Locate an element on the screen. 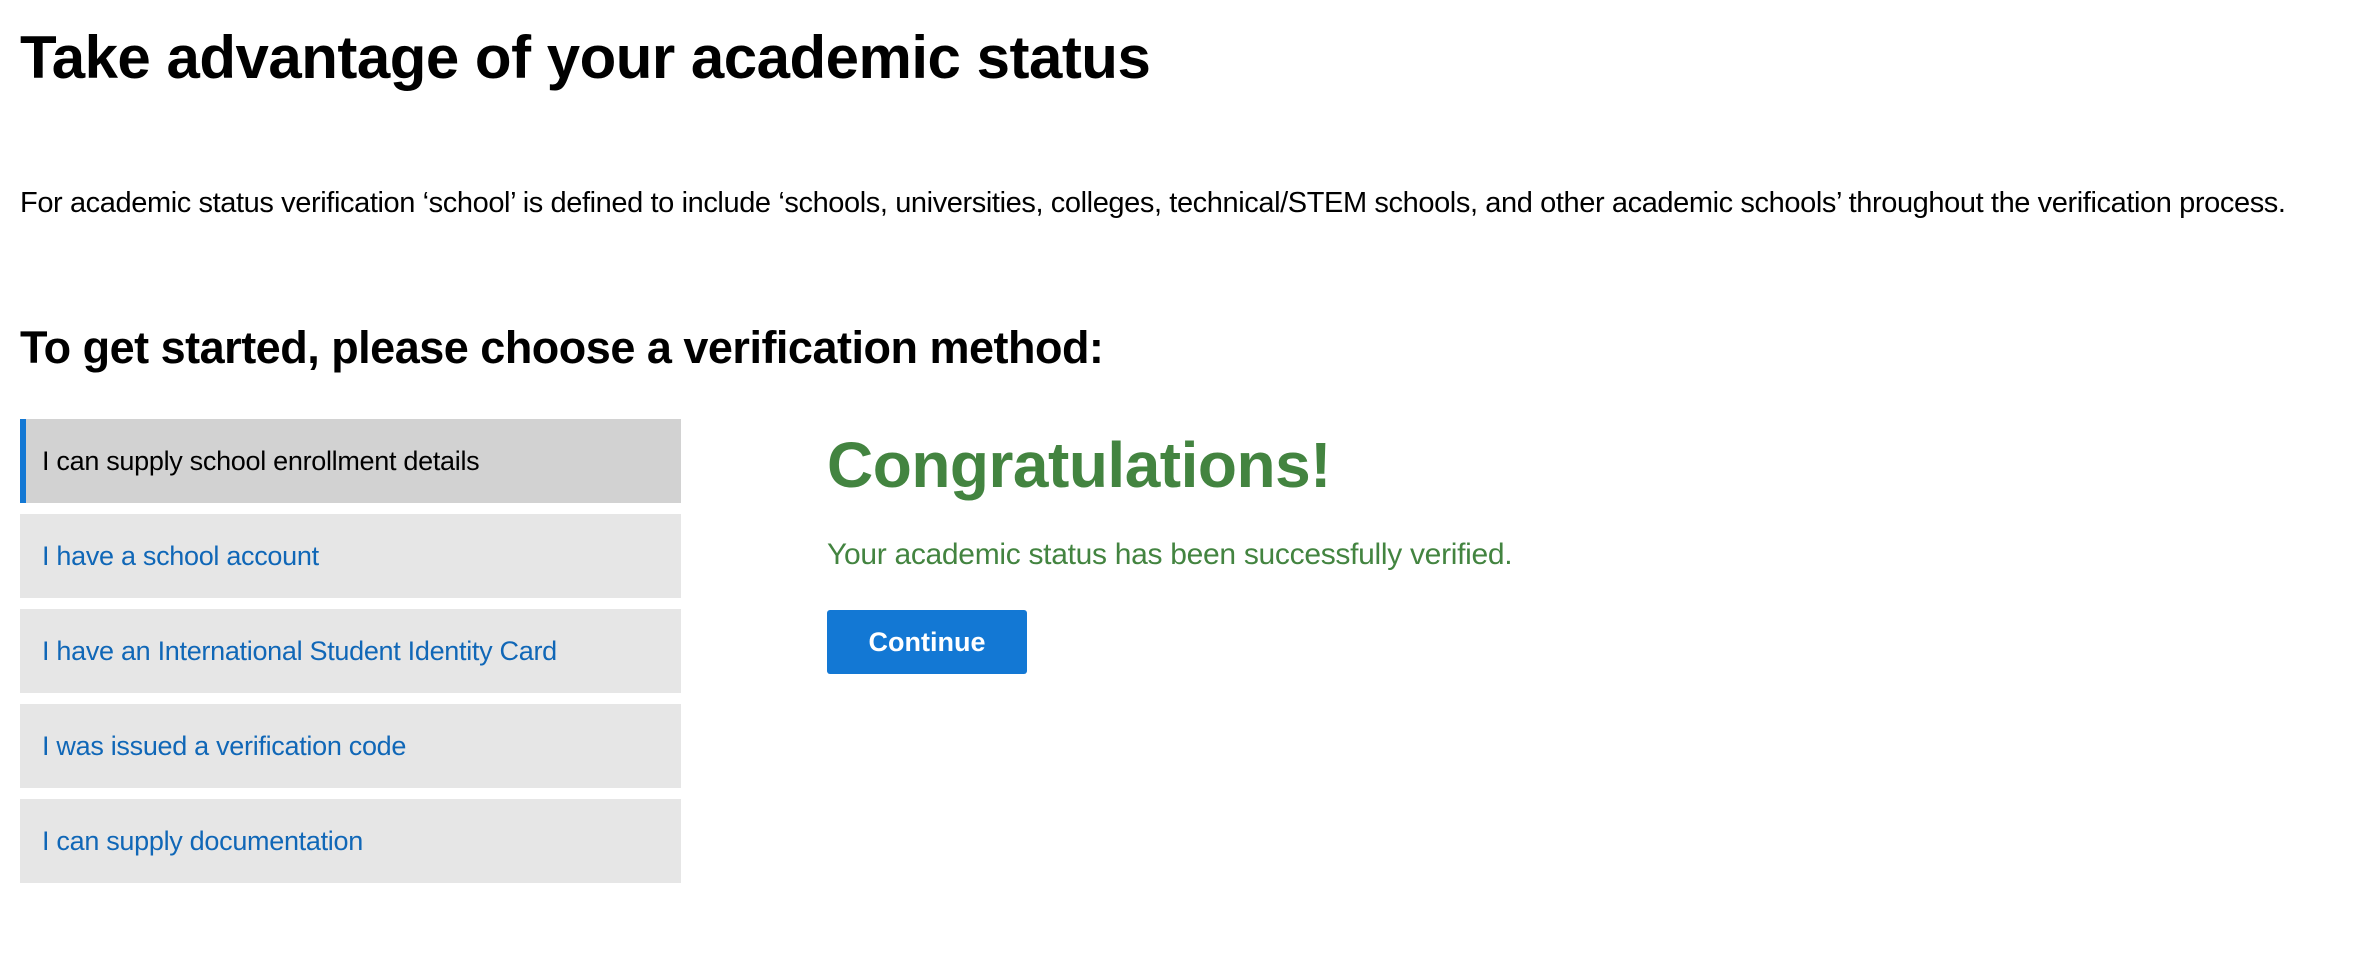  method-label: I have a school account is located at coordinates (180, 555).